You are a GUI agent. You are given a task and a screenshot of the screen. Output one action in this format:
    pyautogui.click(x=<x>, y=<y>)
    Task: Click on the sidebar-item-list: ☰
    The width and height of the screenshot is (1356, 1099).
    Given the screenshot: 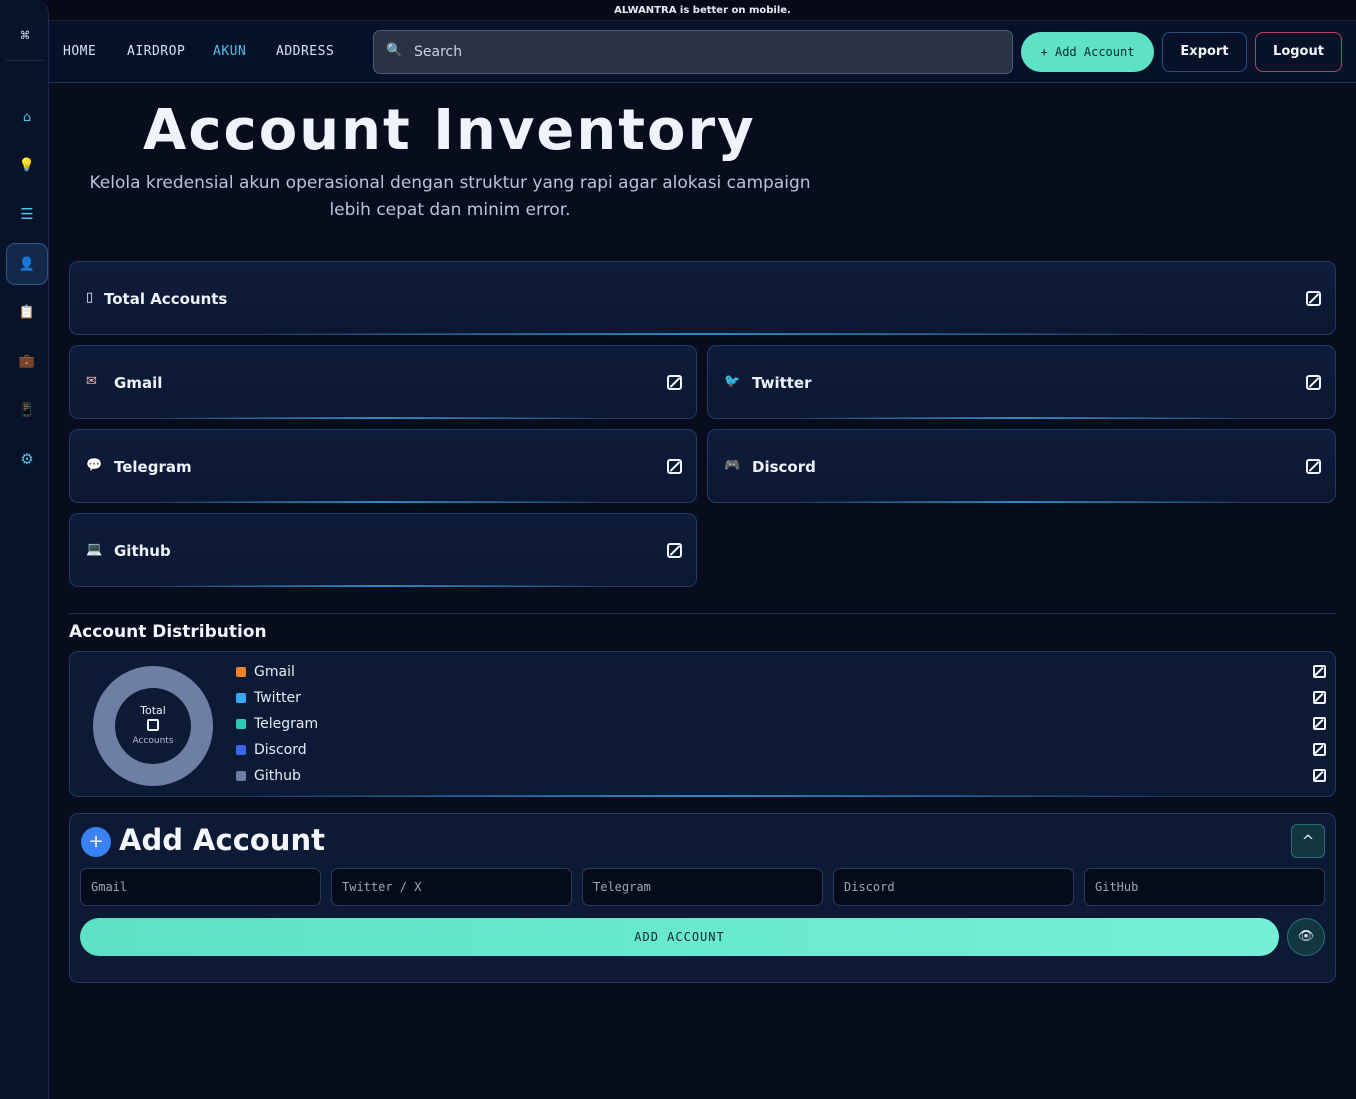 What is the action you would take?
    pyautogui.click(x=27, y=214)
    